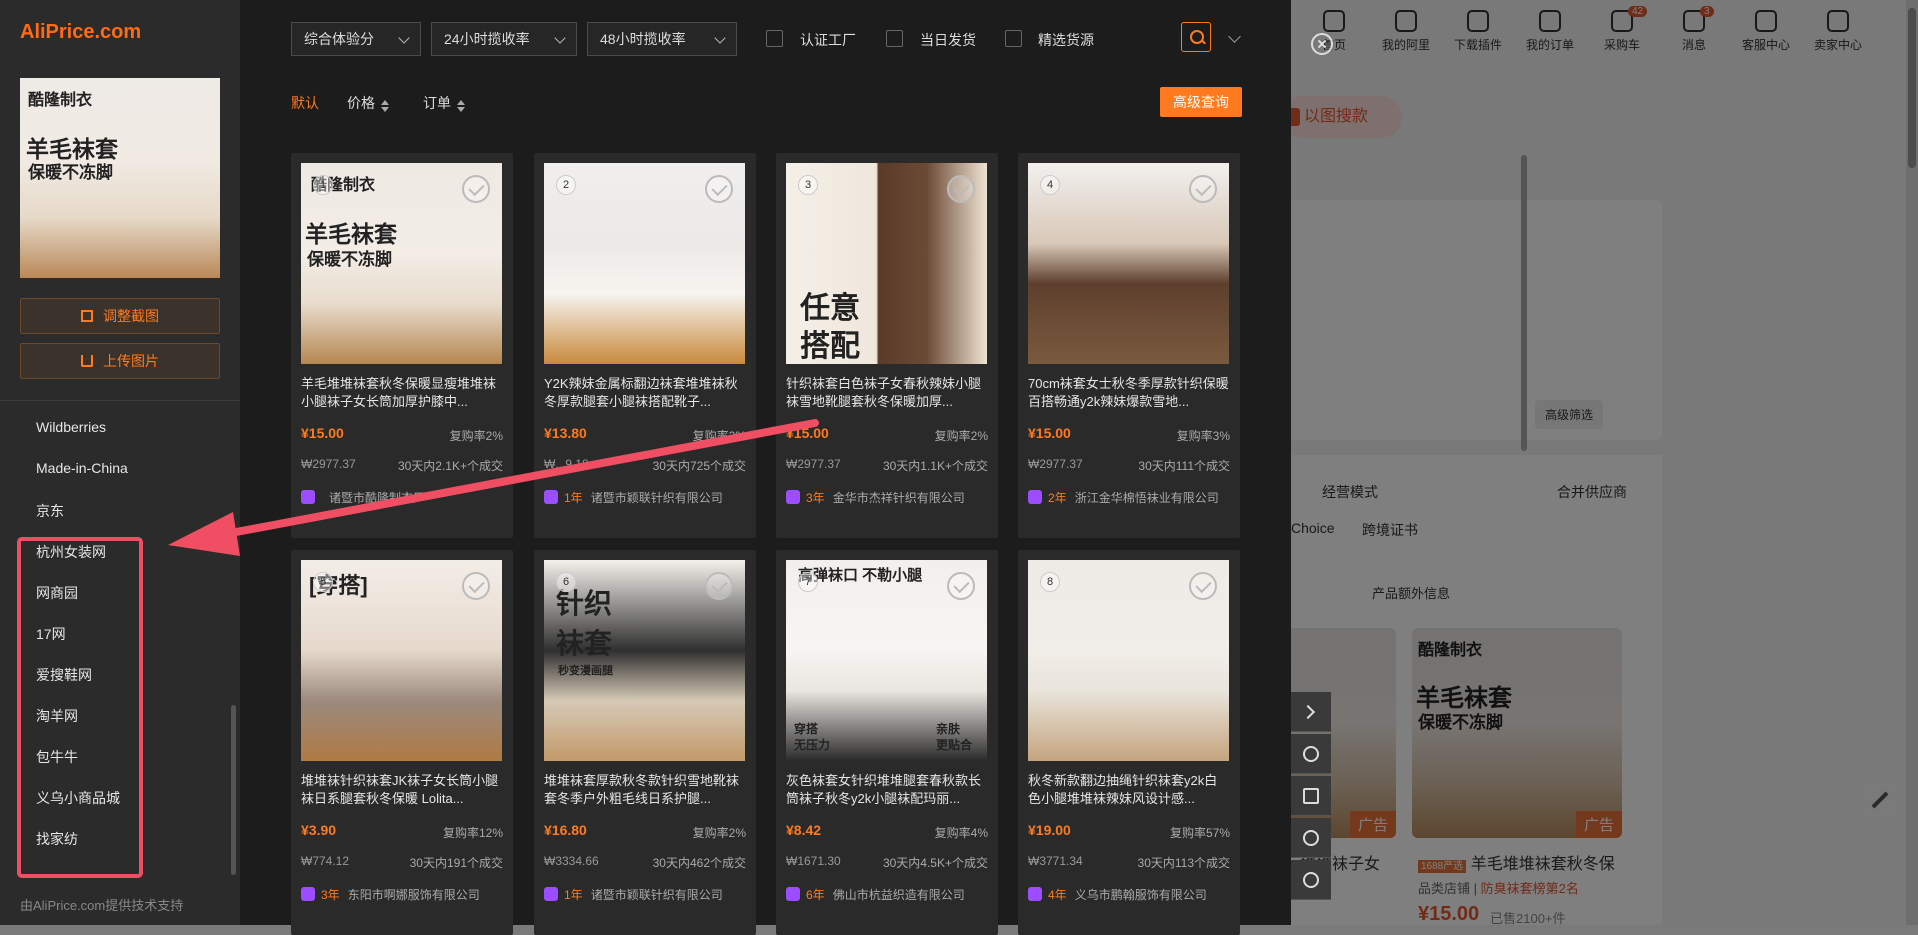  What do you see at coordinates (493, 487) in the screenshot?
I see `annotation-arrow` at bounding box center [493, 487].